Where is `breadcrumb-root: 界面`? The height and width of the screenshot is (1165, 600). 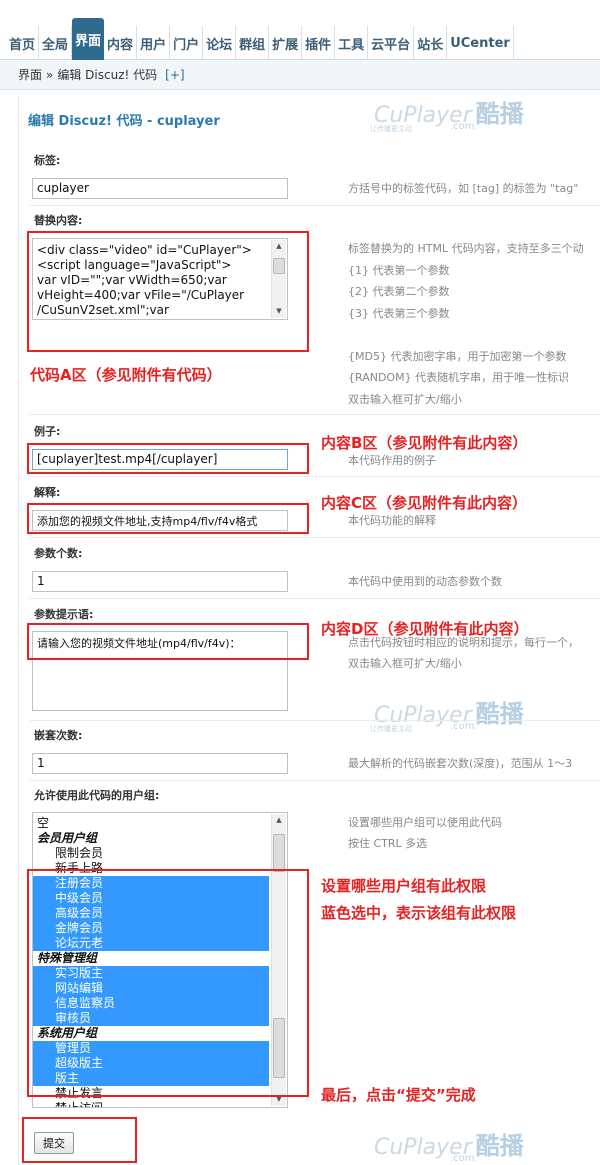
breadcrumb-root: 界面 is located at coordinates (30, 74).